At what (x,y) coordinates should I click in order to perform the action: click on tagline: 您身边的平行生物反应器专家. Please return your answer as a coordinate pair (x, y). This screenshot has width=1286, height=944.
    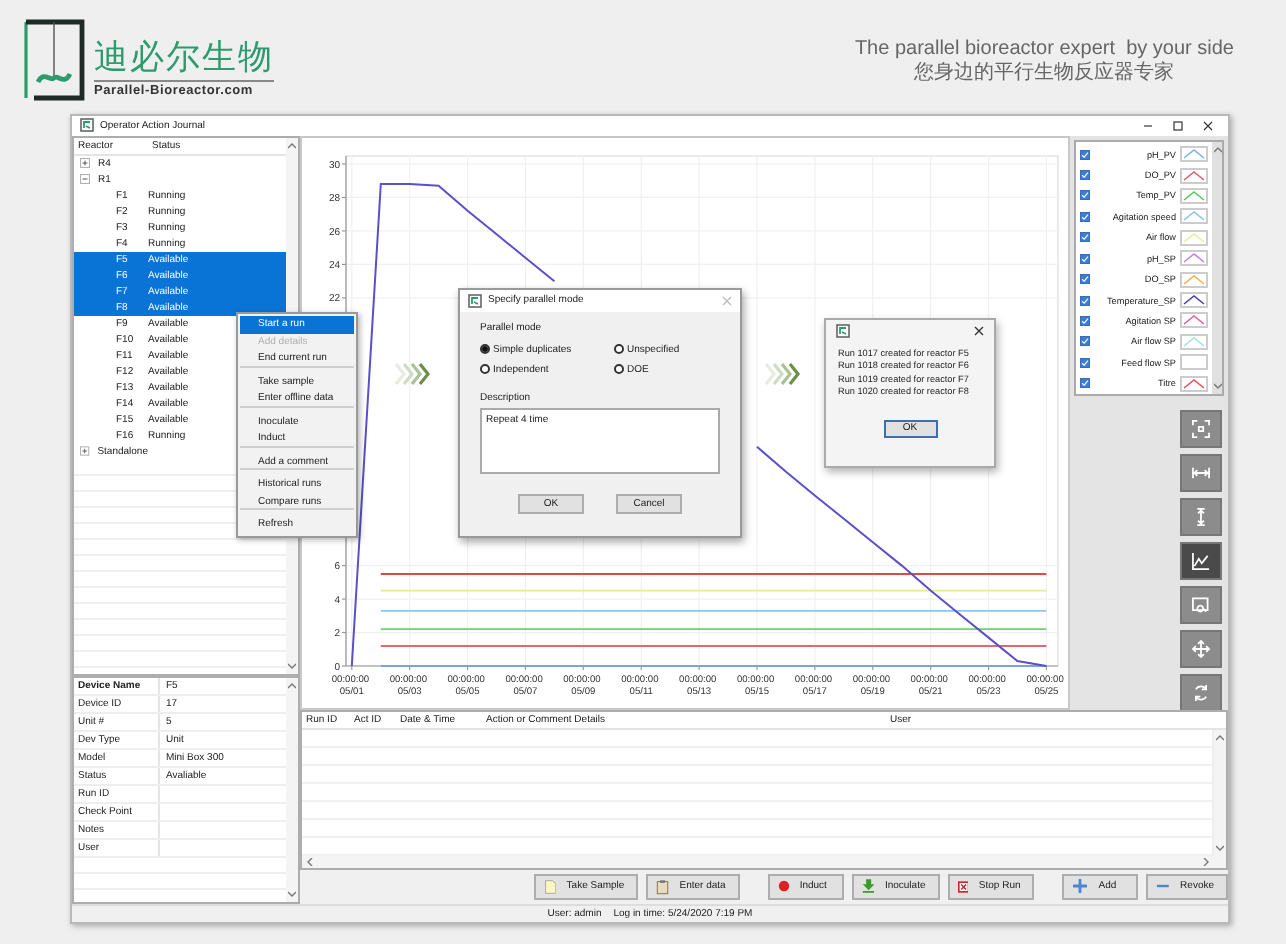
    Looking at the image, I should click on (1044, 74).